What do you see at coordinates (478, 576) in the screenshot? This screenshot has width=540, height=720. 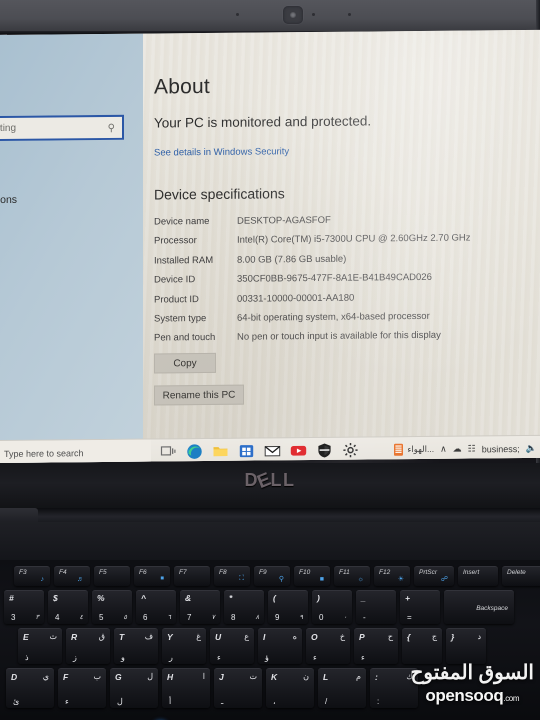 I see `key-insert: Insert` at bounding box center [478, 576].